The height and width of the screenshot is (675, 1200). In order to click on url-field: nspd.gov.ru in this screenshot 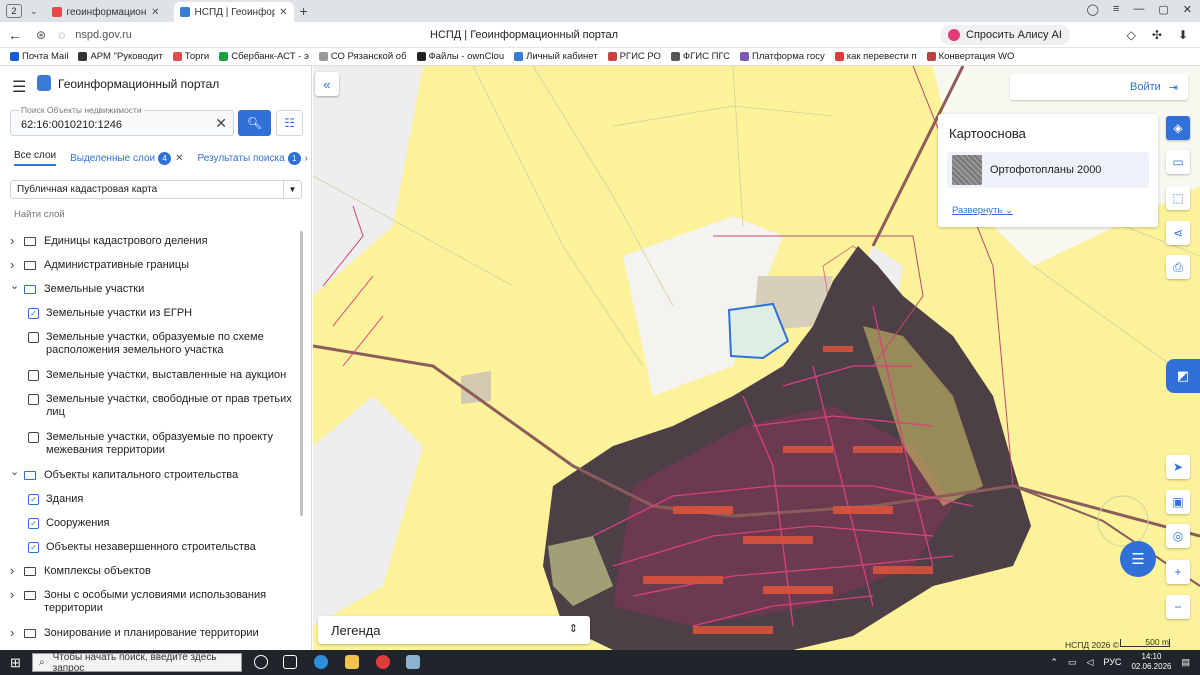, I will do `click(103, 35)`.